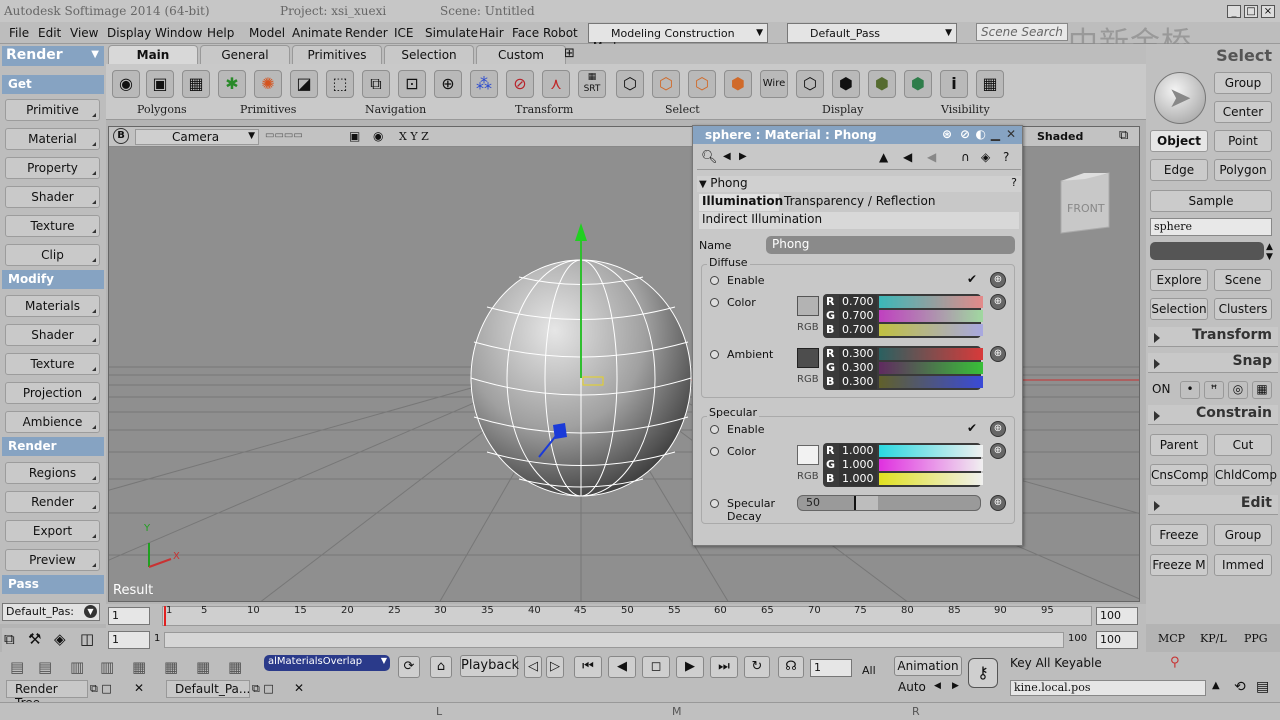  What do you see at coordinates (1213, 363) in the screenshot?
I see `snap-section: Snap` at bounding box center [1213, 363].